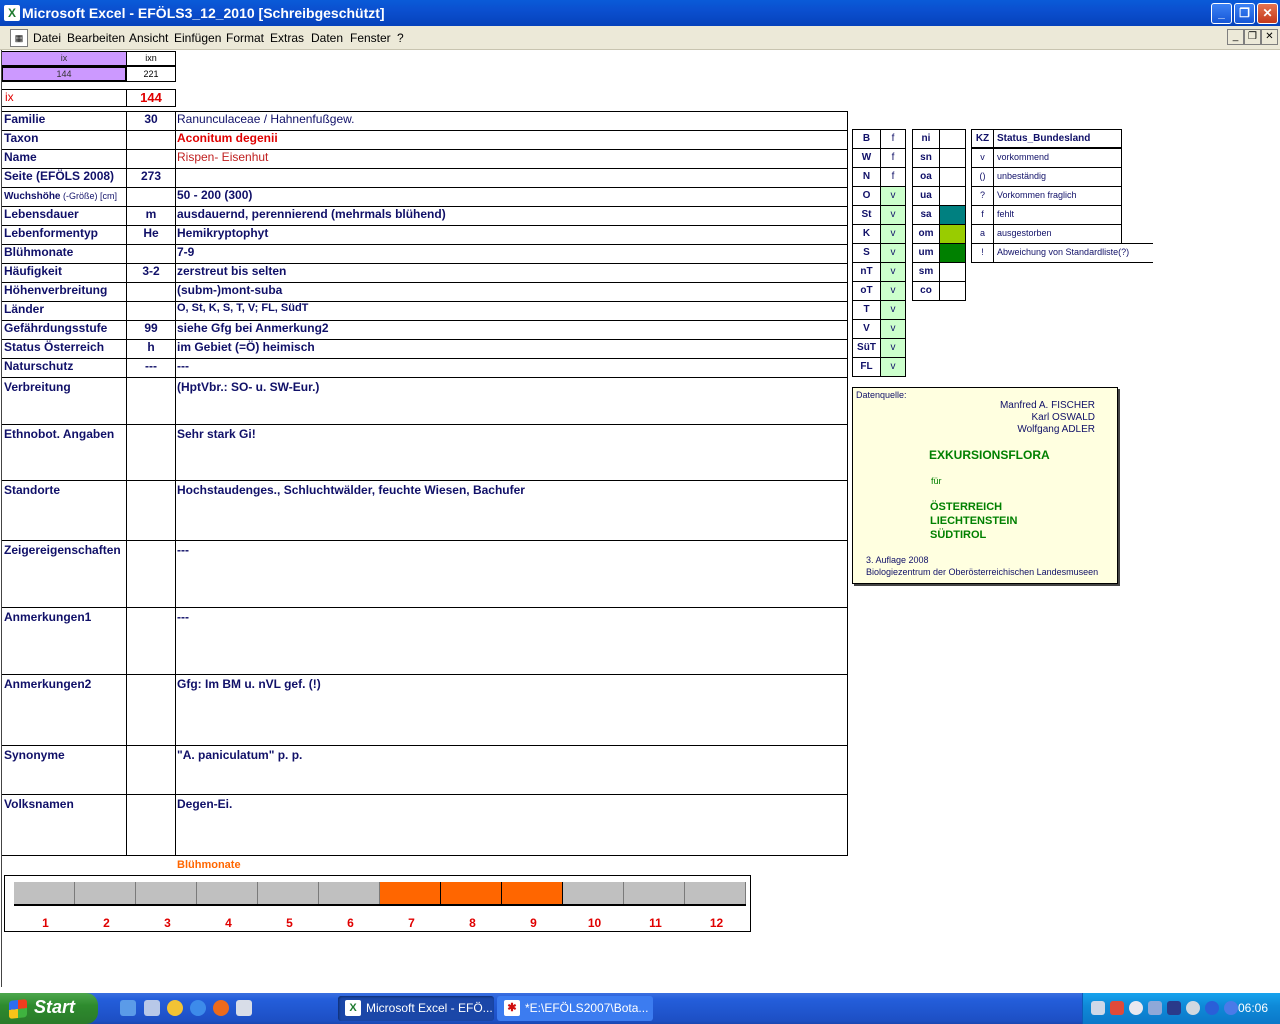 The image size is (1280, 1024). What do you see at coordinates (1057, 215) in the screenshot?
I see `legend-text-cell: fehlt` at bounding box center [1057, 215].